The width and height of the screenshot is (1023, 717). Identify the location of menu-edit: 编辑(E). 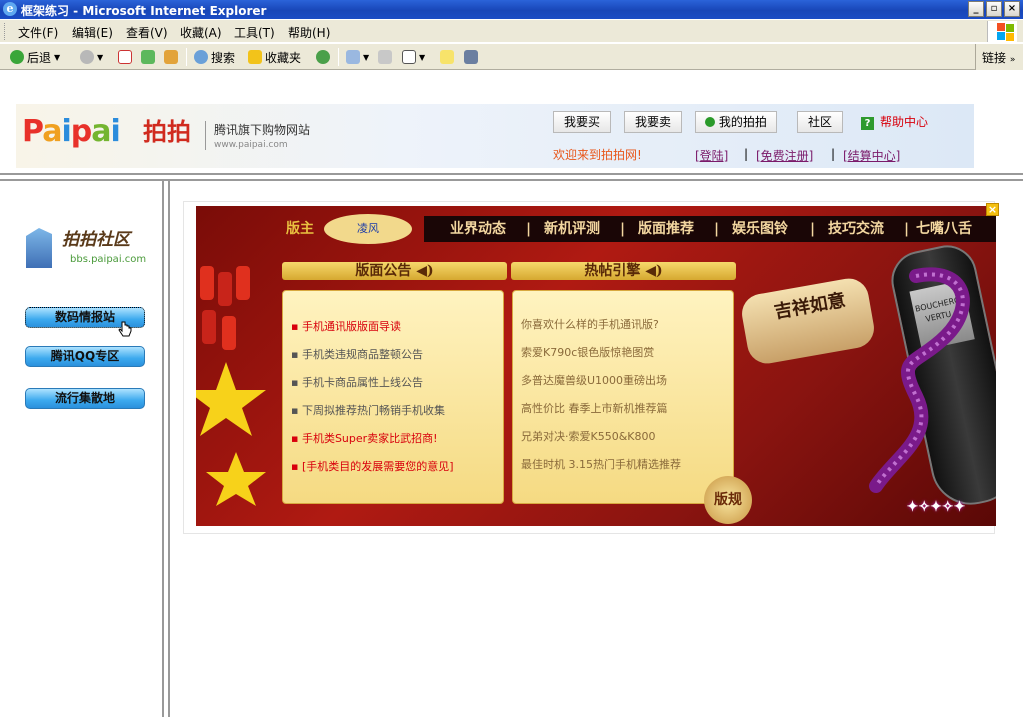
(92, 32).